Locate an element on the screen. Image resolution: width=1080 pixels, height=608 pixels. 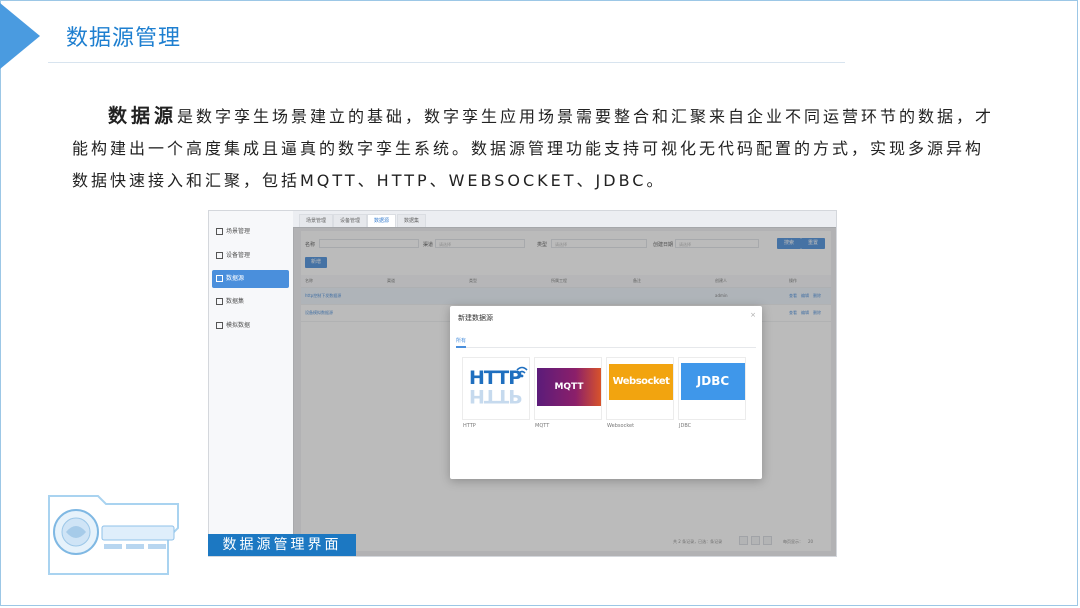
sidebar-item-label: 模拟数据 is located at coordinates (238, 325).